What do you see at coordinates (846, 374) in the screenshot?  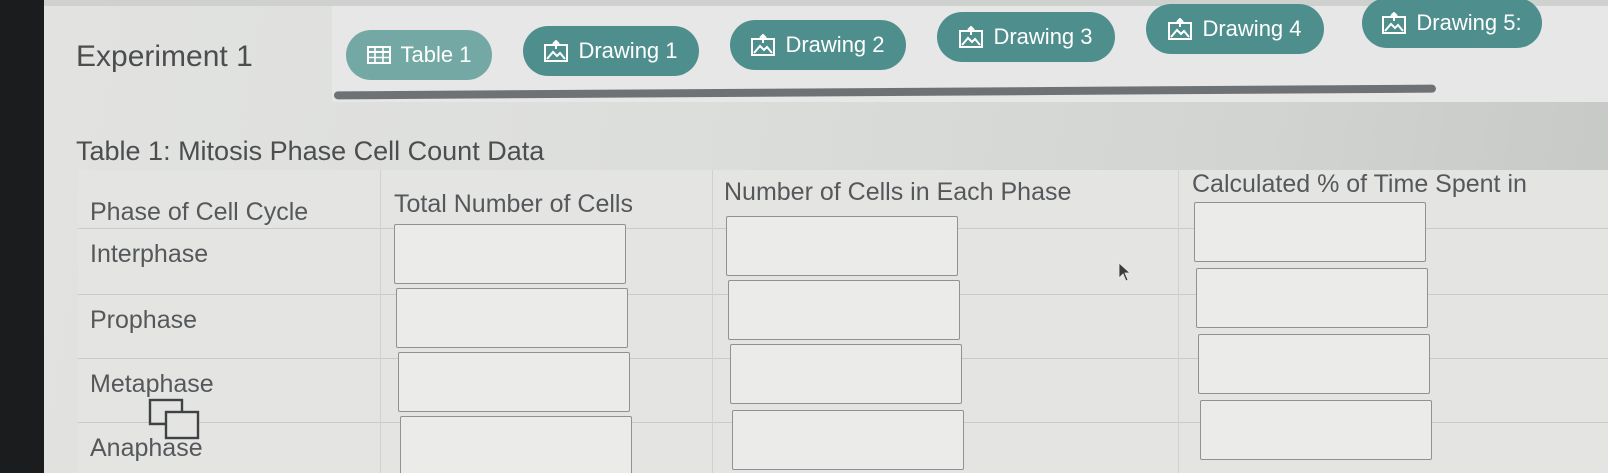 I see `metaphase-count-input` at bounding box center [846, 374].